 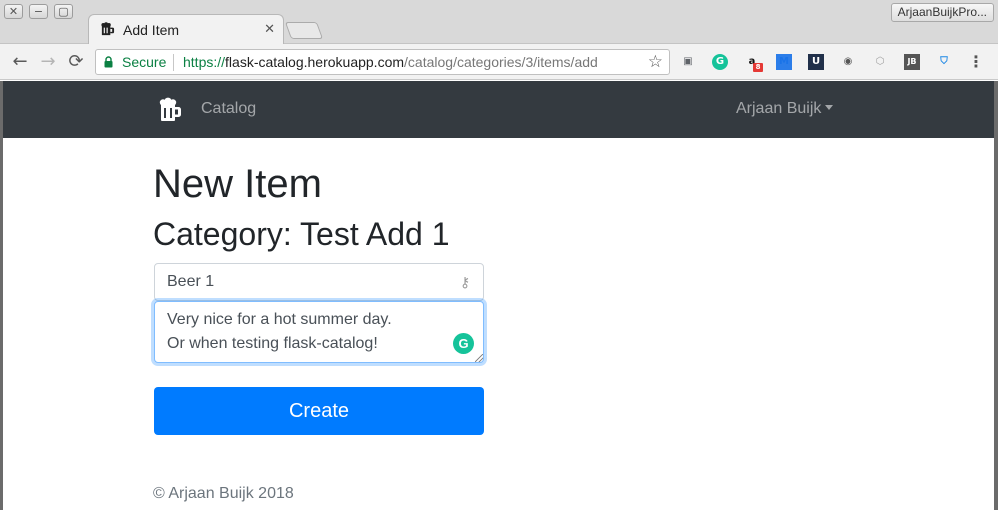 I want to click on amazon-icon: a8, so click(x=753, y=63).